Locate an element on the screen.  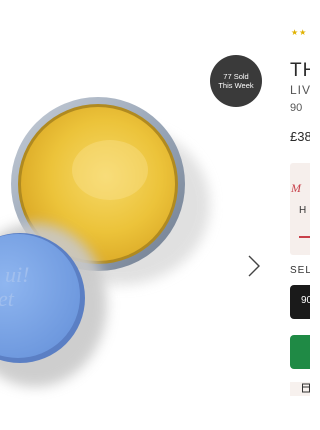
svg-text: ui! is located at coordinates (17, 274).